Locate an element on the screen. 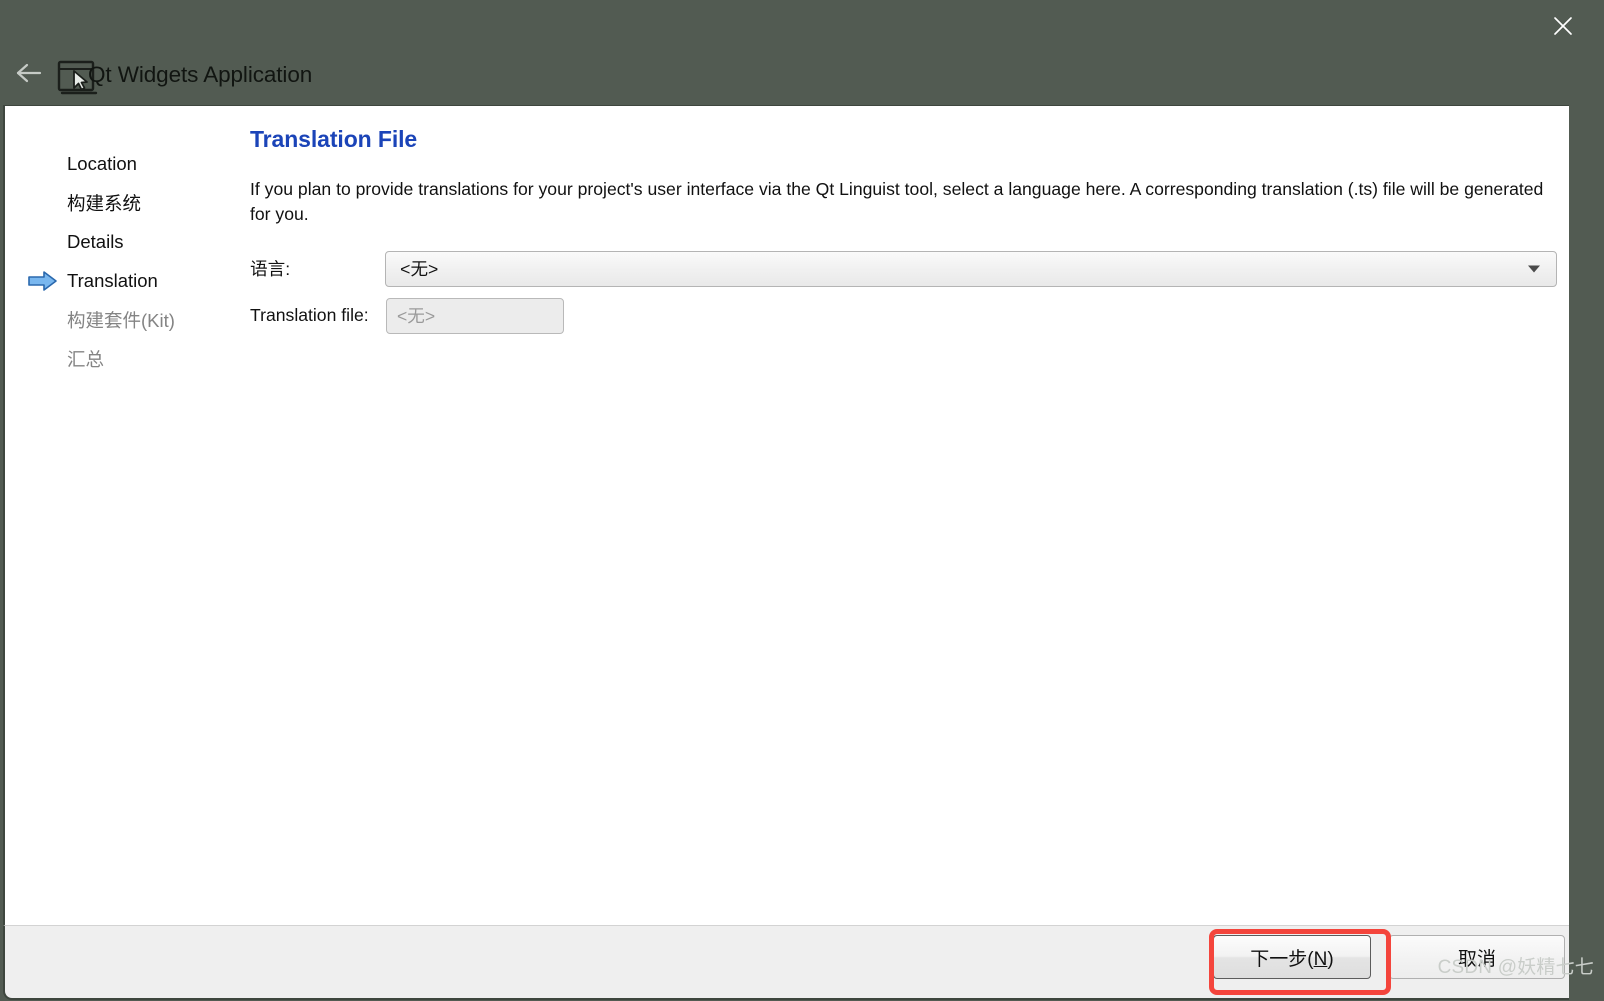 Image resolution: width=1604 pixels, height=1001 pixels. language-label: 语言: is located at coordinates (270, 269).